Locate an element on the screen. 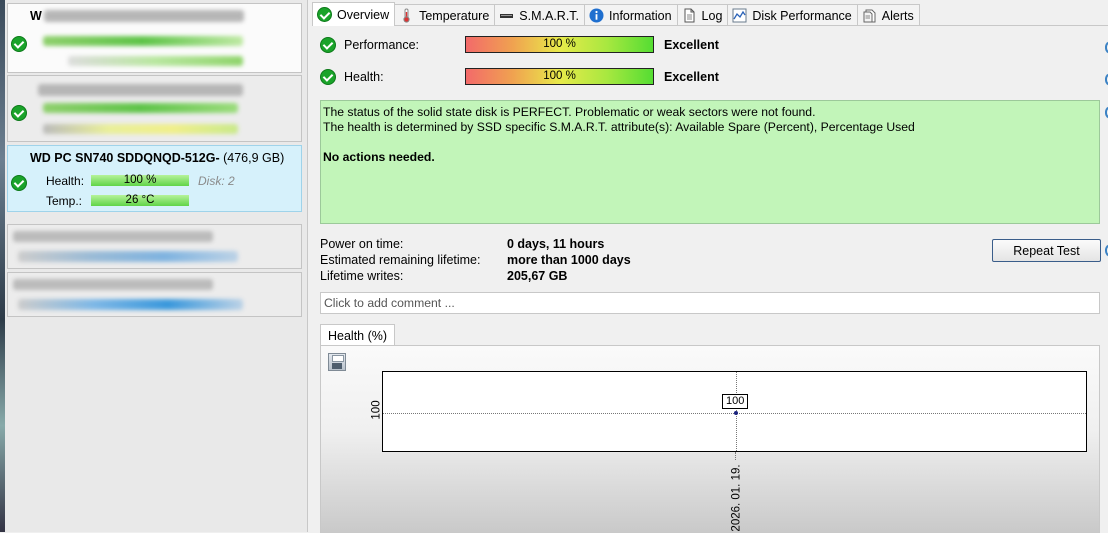 The width and height of the screenshot is (1108, 533). thermometer-icon is located at coordinates (406, 15).